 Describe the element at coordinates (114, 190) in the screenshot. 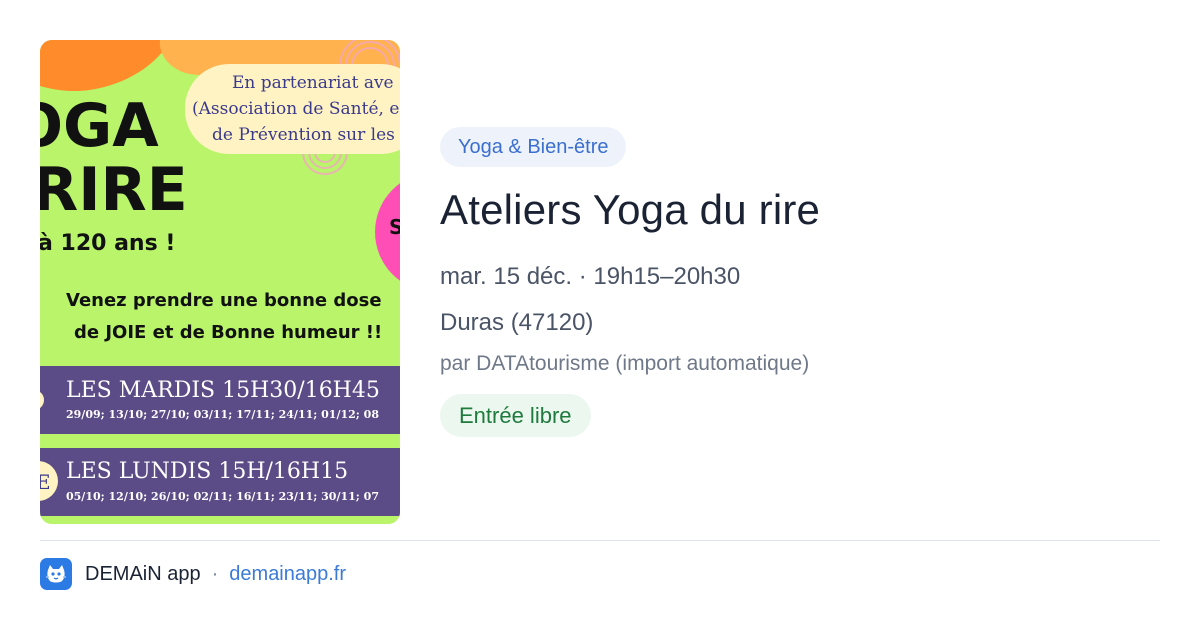

I see `poster-headline-2: RIRE` at that location.